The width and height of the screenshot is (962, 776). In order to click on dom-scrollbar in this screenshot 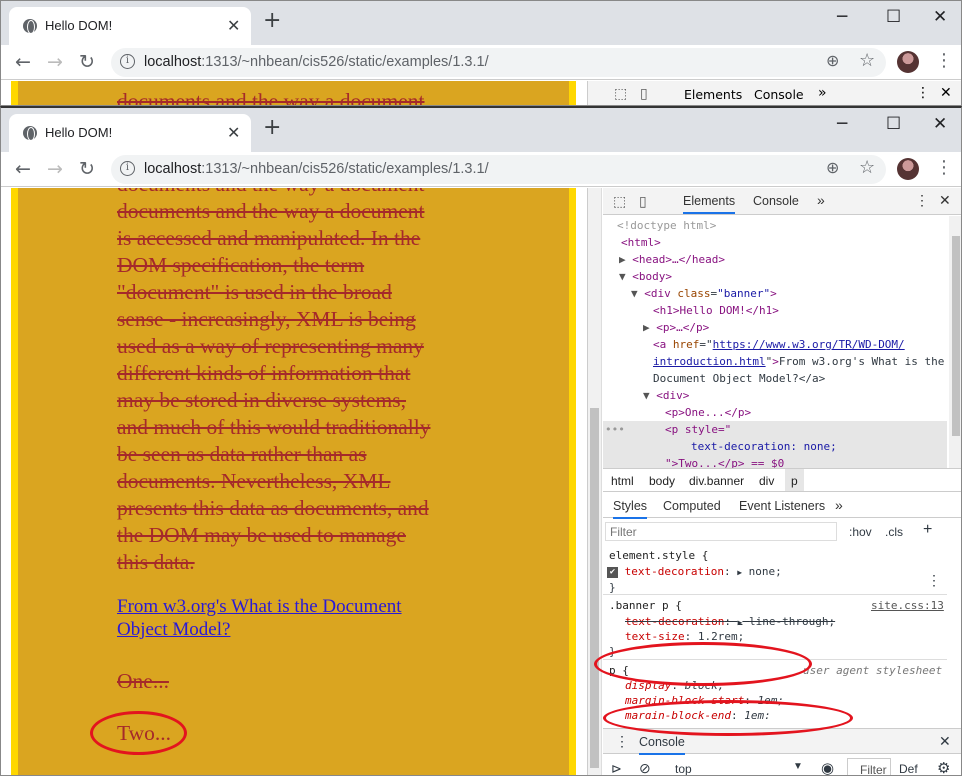, I will do `click(955, 342)`.